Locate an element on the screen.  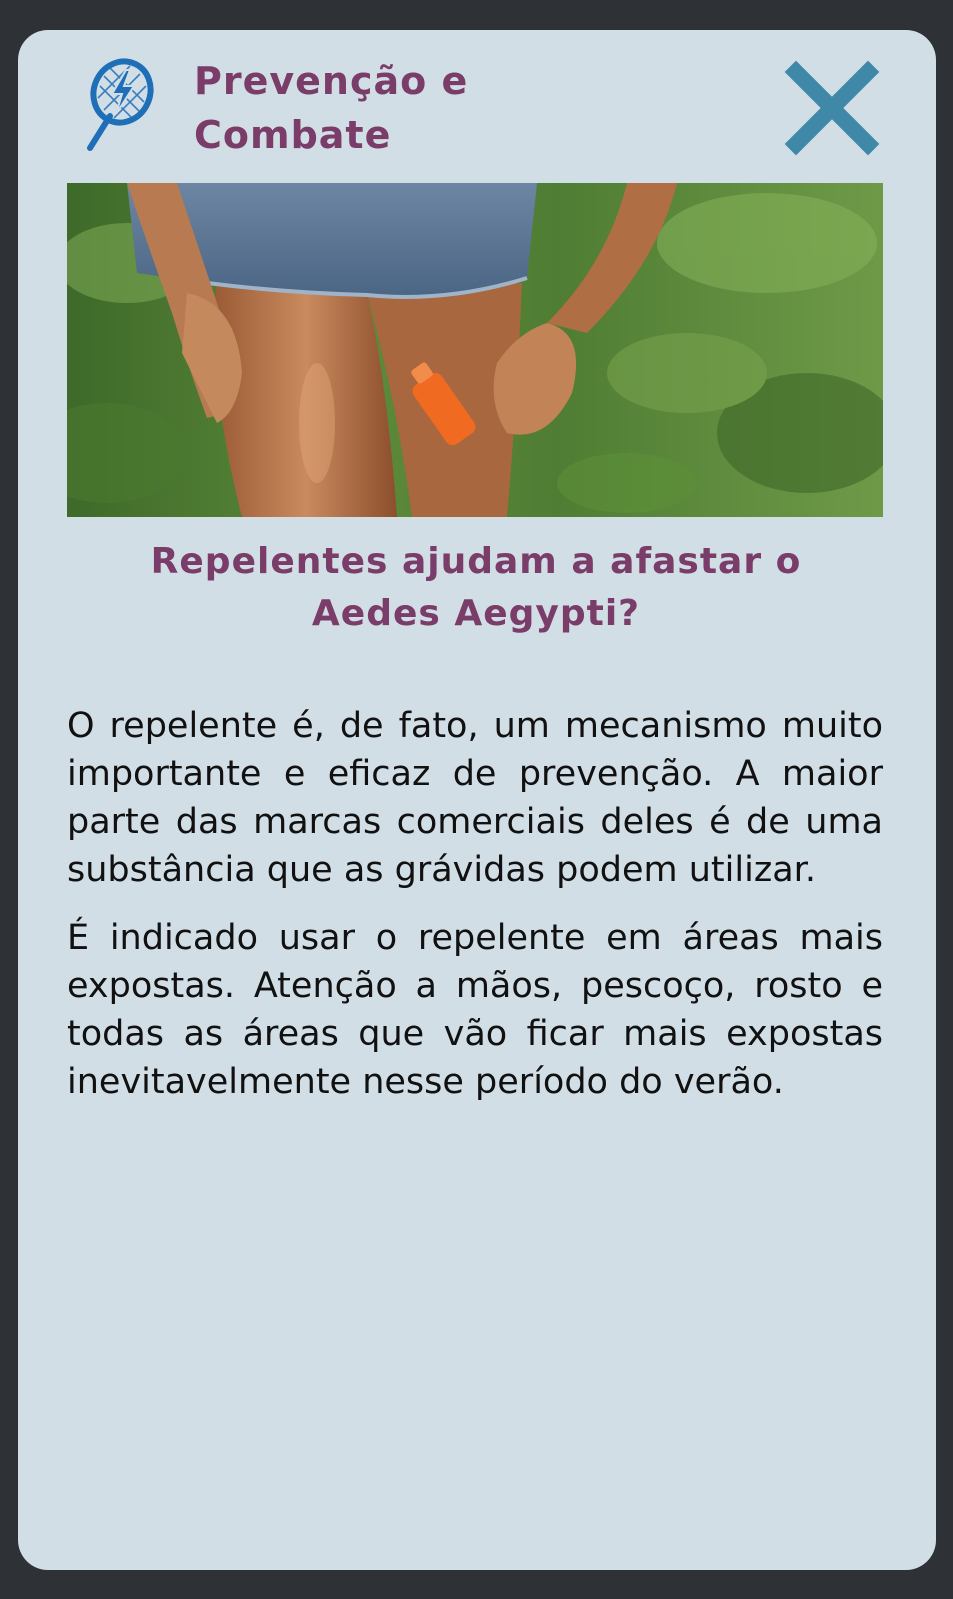
modal-header: Prevenção e Combate is located at coordinates (477, 105).